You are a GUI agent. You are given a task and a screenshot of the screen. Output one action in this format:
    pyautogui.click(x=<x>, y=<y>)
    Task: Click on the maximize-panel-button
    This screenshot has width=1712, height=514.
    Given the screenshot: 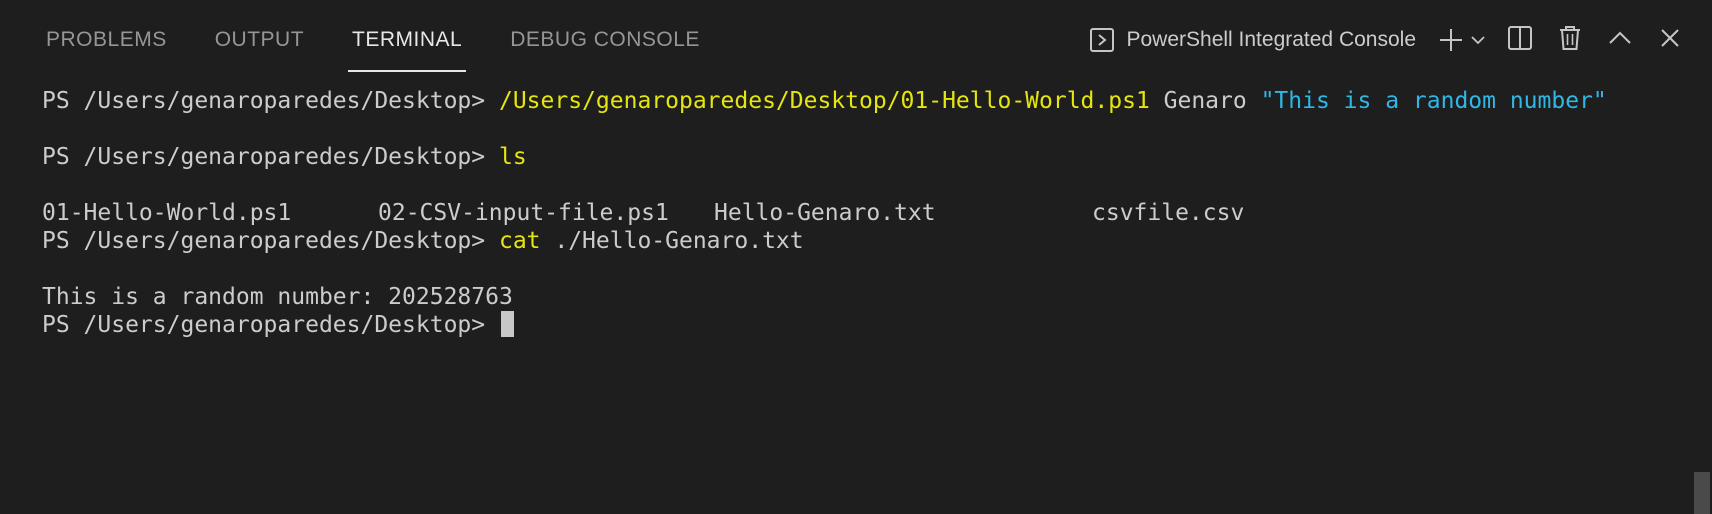 What is the action you would take?
    pyautogui.click(x=1620, y=40)
    